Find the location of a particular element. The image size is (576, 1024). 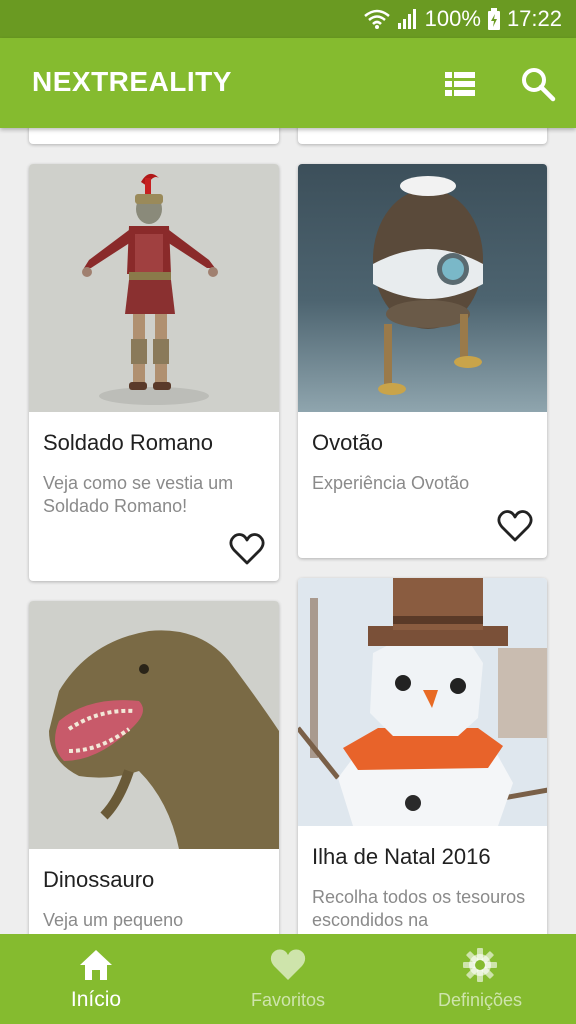

card-description: Recolha todos os tesouros escondidos na is located at coordinates (419, 908).